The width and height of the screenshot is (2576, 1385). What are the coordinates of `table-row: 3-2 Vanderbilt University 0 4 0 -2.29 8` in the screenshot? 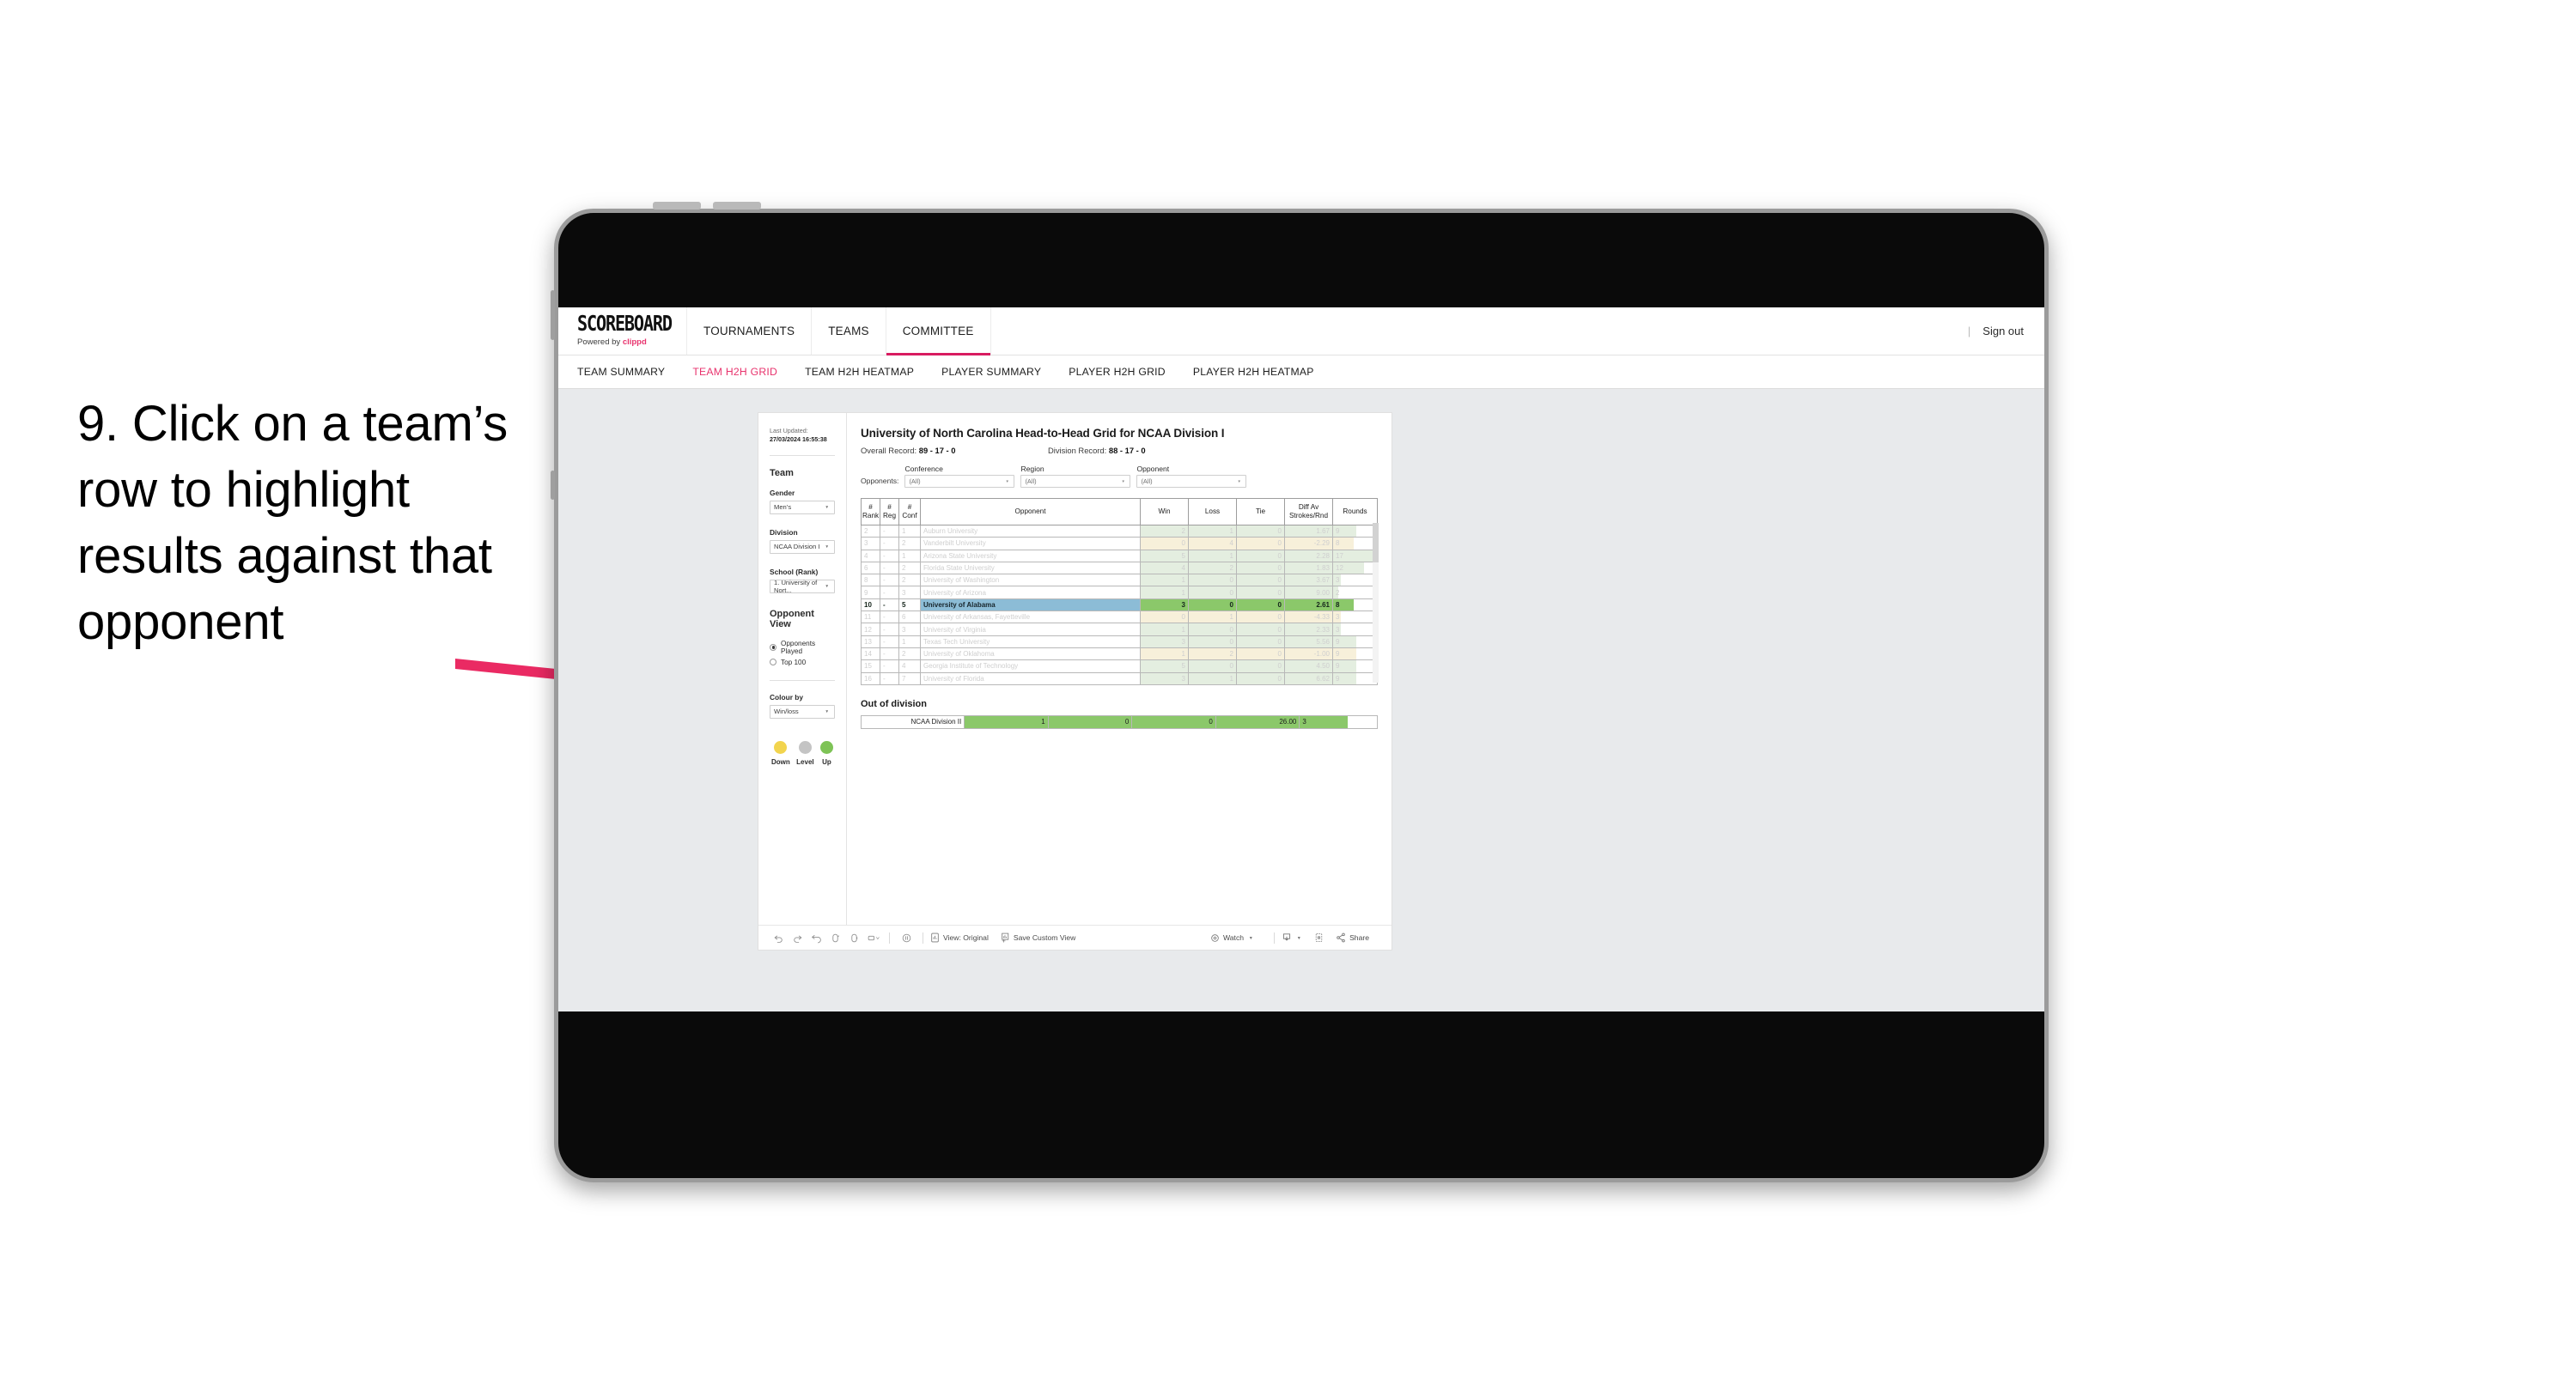 It's located at (1119, 543).